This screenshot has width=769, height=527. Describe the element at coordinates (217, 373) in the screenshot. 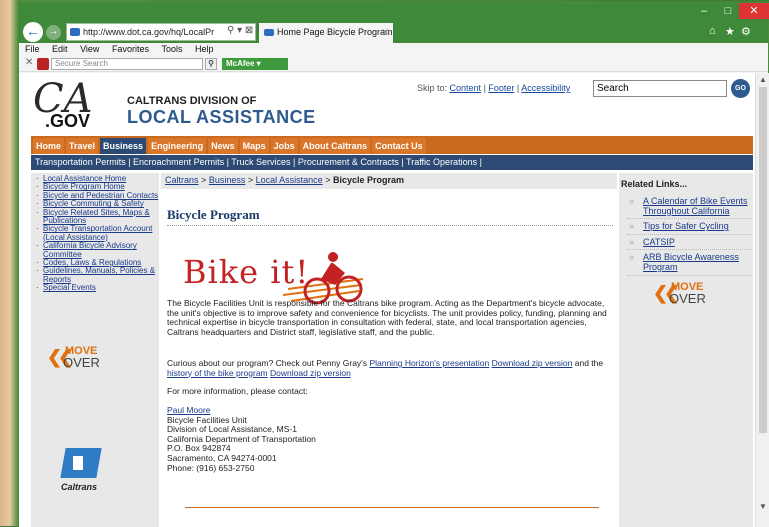

I see `history-link: history of the bike program` at that location.